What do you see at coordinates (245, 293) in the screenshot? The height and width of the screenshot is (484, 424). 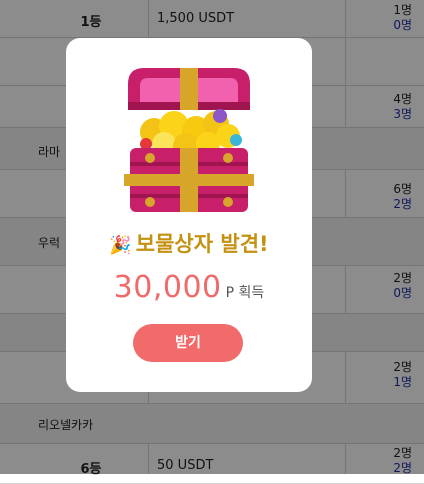 I see `reward-amount-unit: P 획득` at bounding box center [245, 293].